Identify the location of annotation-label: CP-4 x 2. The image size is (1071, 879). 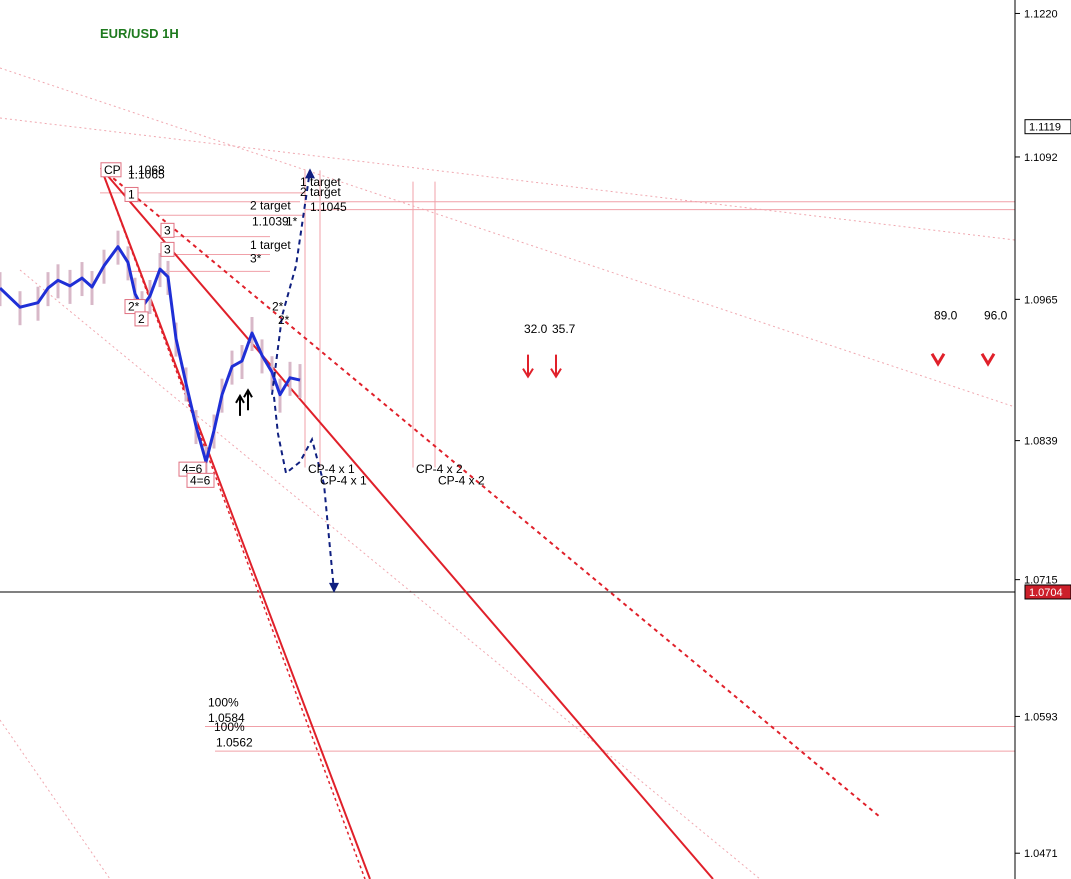
(461, 480).